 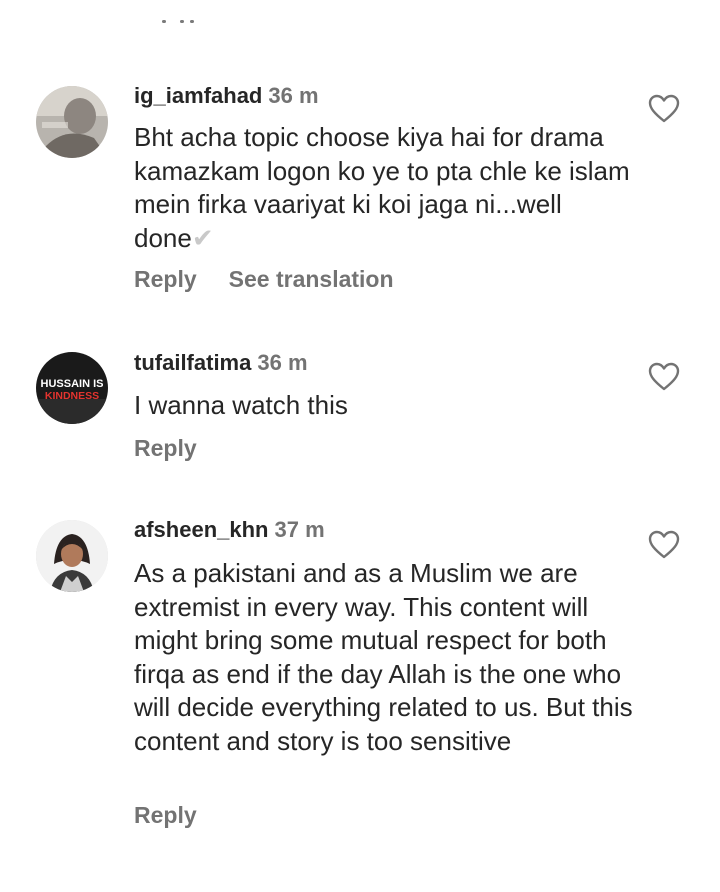 What do you see at coordinates (198, 95) in the screenshot?
I see `username: ig_iamfahad` at bounding box center [198, 95].